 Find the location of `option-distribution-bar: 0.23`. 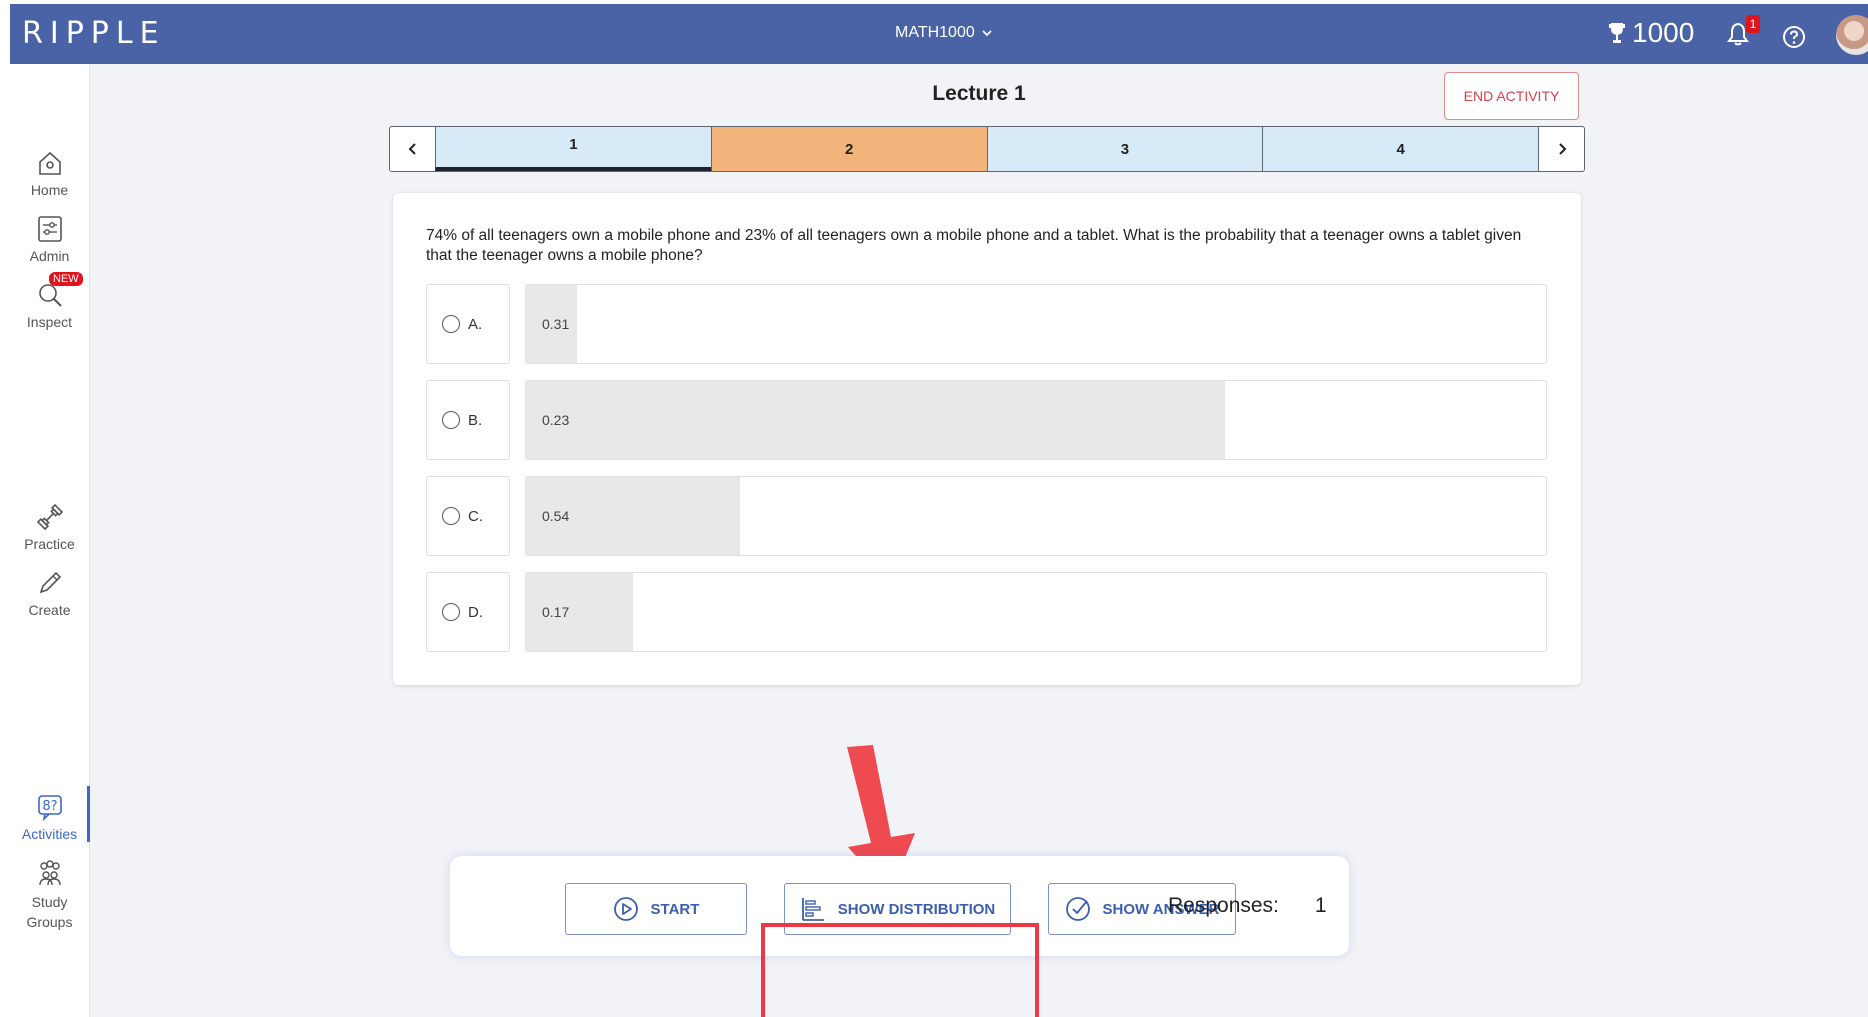

option-distribution-bar: 0.23 is located at coordinates (1036, 420).